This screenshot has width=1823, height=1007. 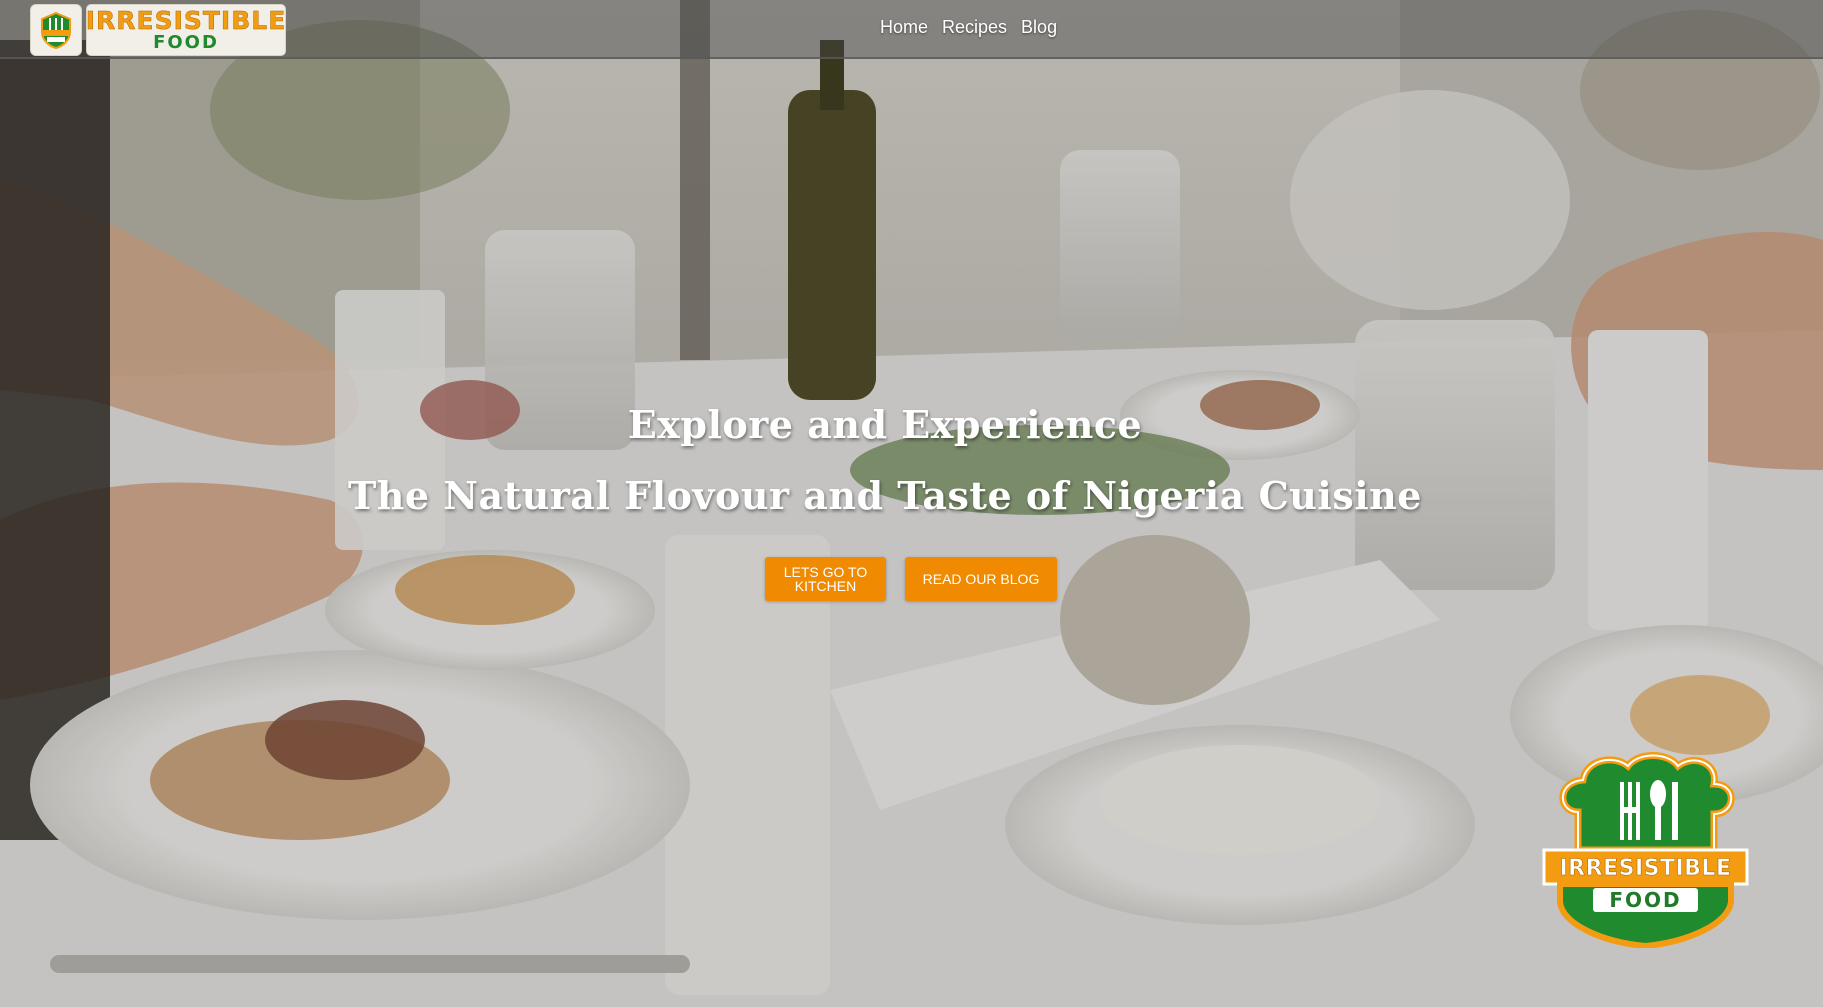 I want to click on lets-go-to-kitchen-button: LETS GO TO KITCHEN, so click(x=825, y=579).